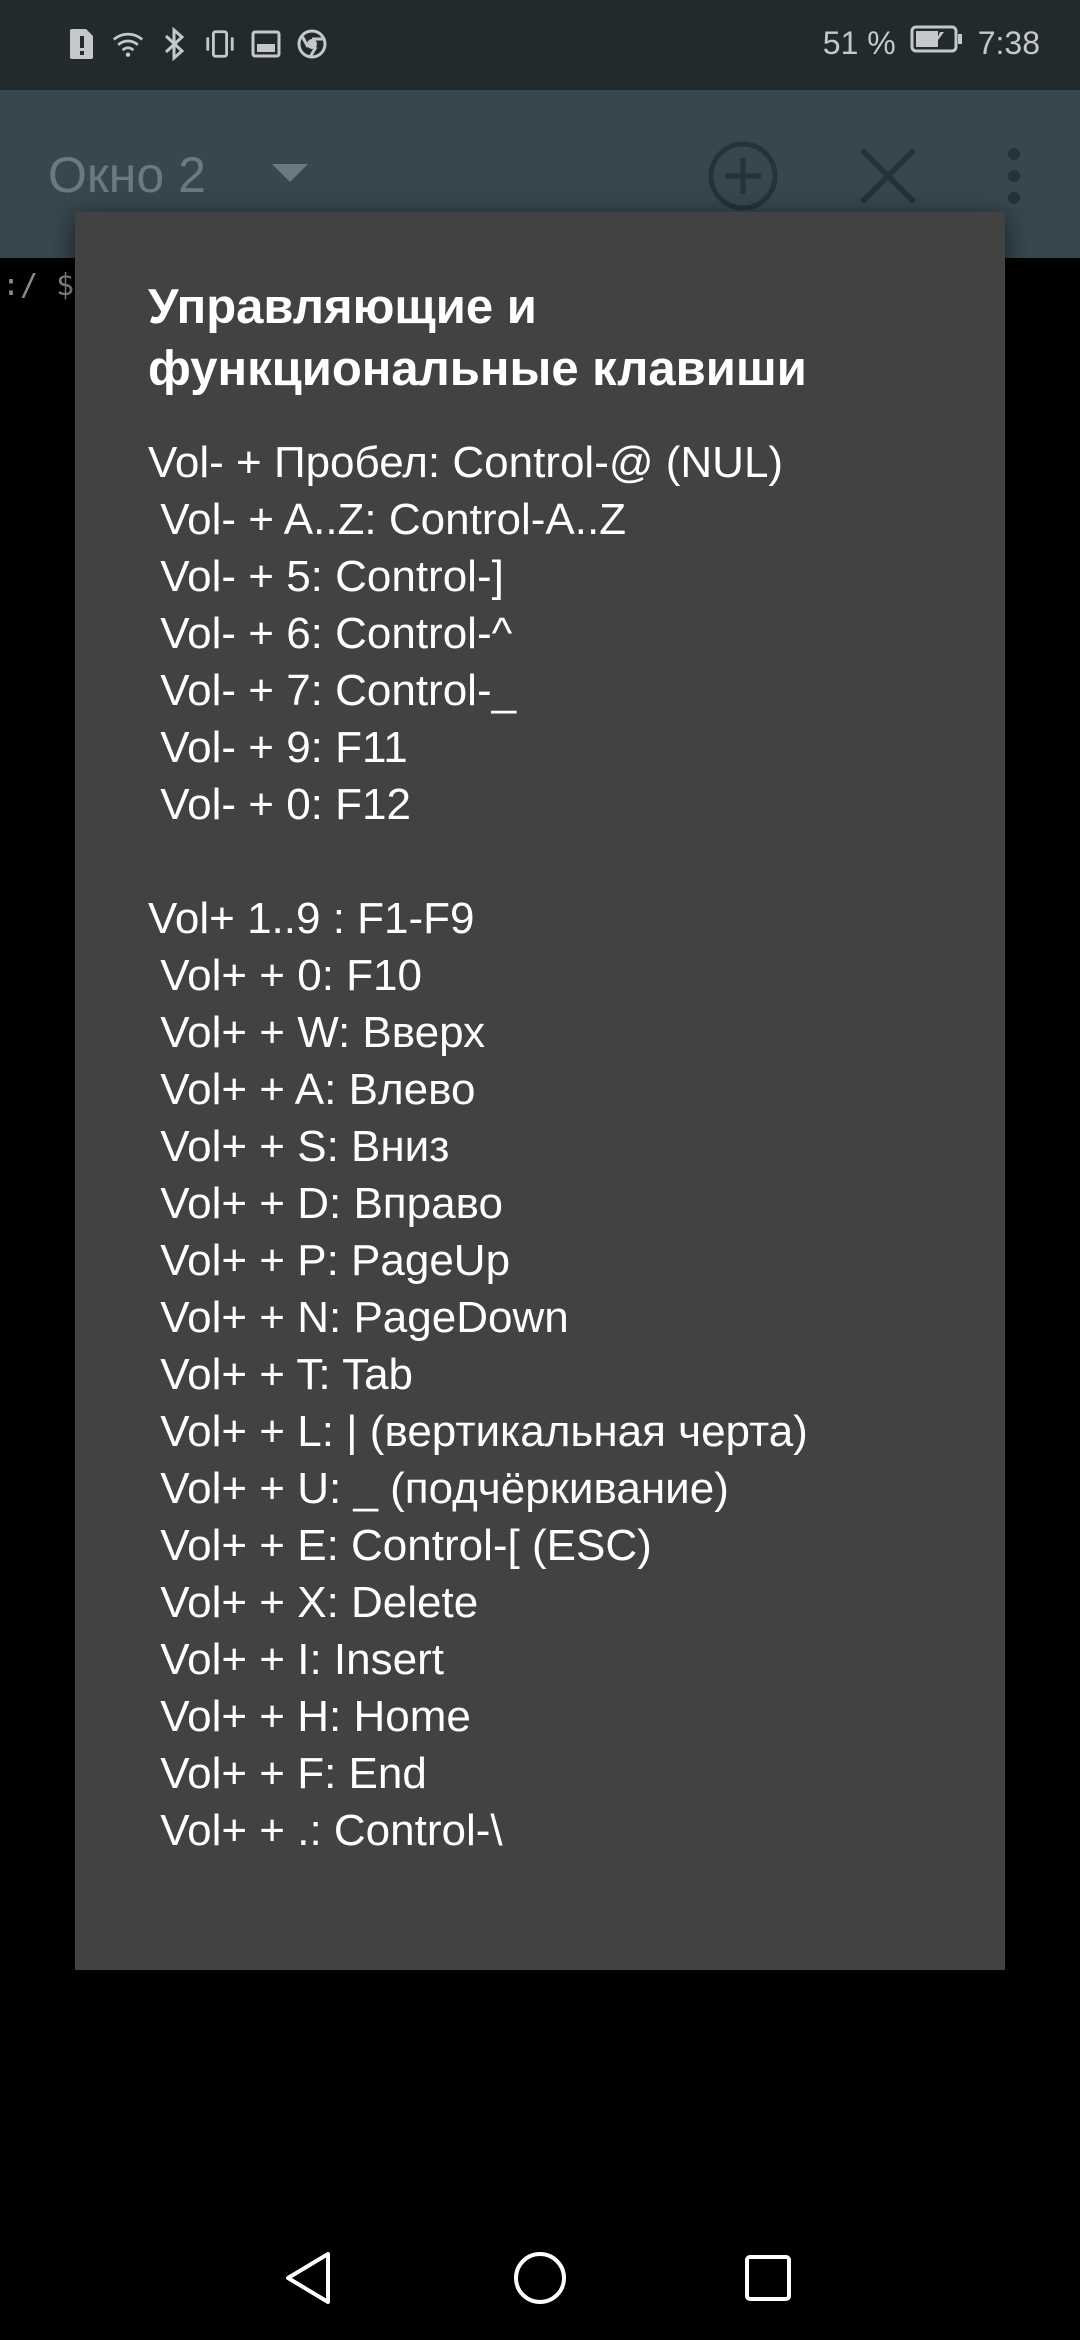 Image resolution: width=1080 pixels, height=2340 pixels. What do you see at coordinates (540, 45) in the screenshot?
I see `status-bar: 51 % 7:38` at bounding box center [540, 45].